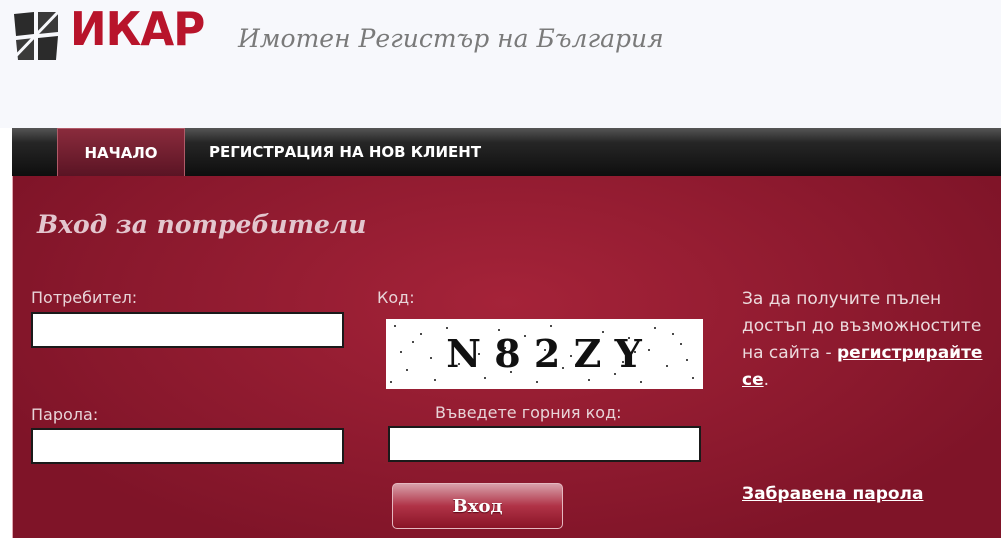 This screenshot has height=538, width=1001. I want to click on code-label: Код:, so click(396, 297).